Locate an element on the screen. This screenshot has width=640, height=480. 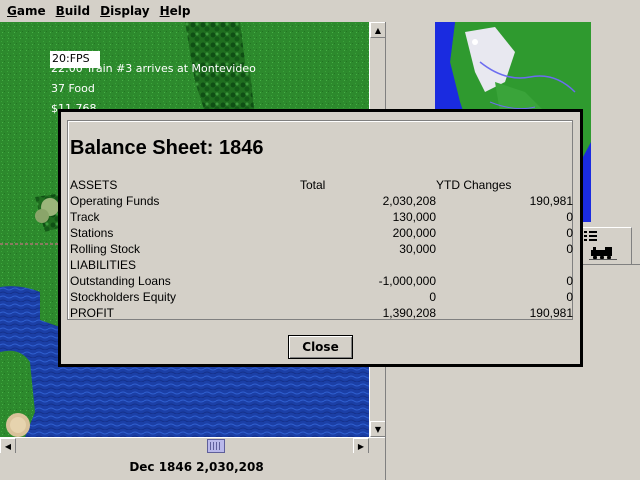
news-message: 22:00 Train #3 arrives at Montevideo is located at coordinates (153, 68).